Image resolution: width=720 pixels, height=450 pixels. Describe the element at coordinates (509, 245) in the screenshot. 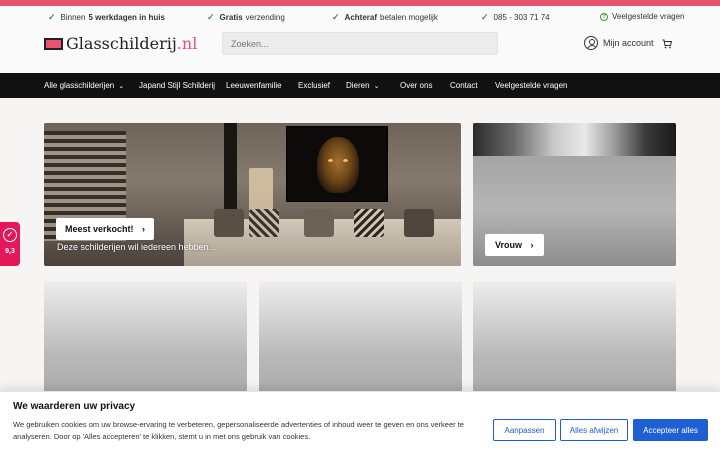

I see `vrouw-label: Vrouw` at that location.